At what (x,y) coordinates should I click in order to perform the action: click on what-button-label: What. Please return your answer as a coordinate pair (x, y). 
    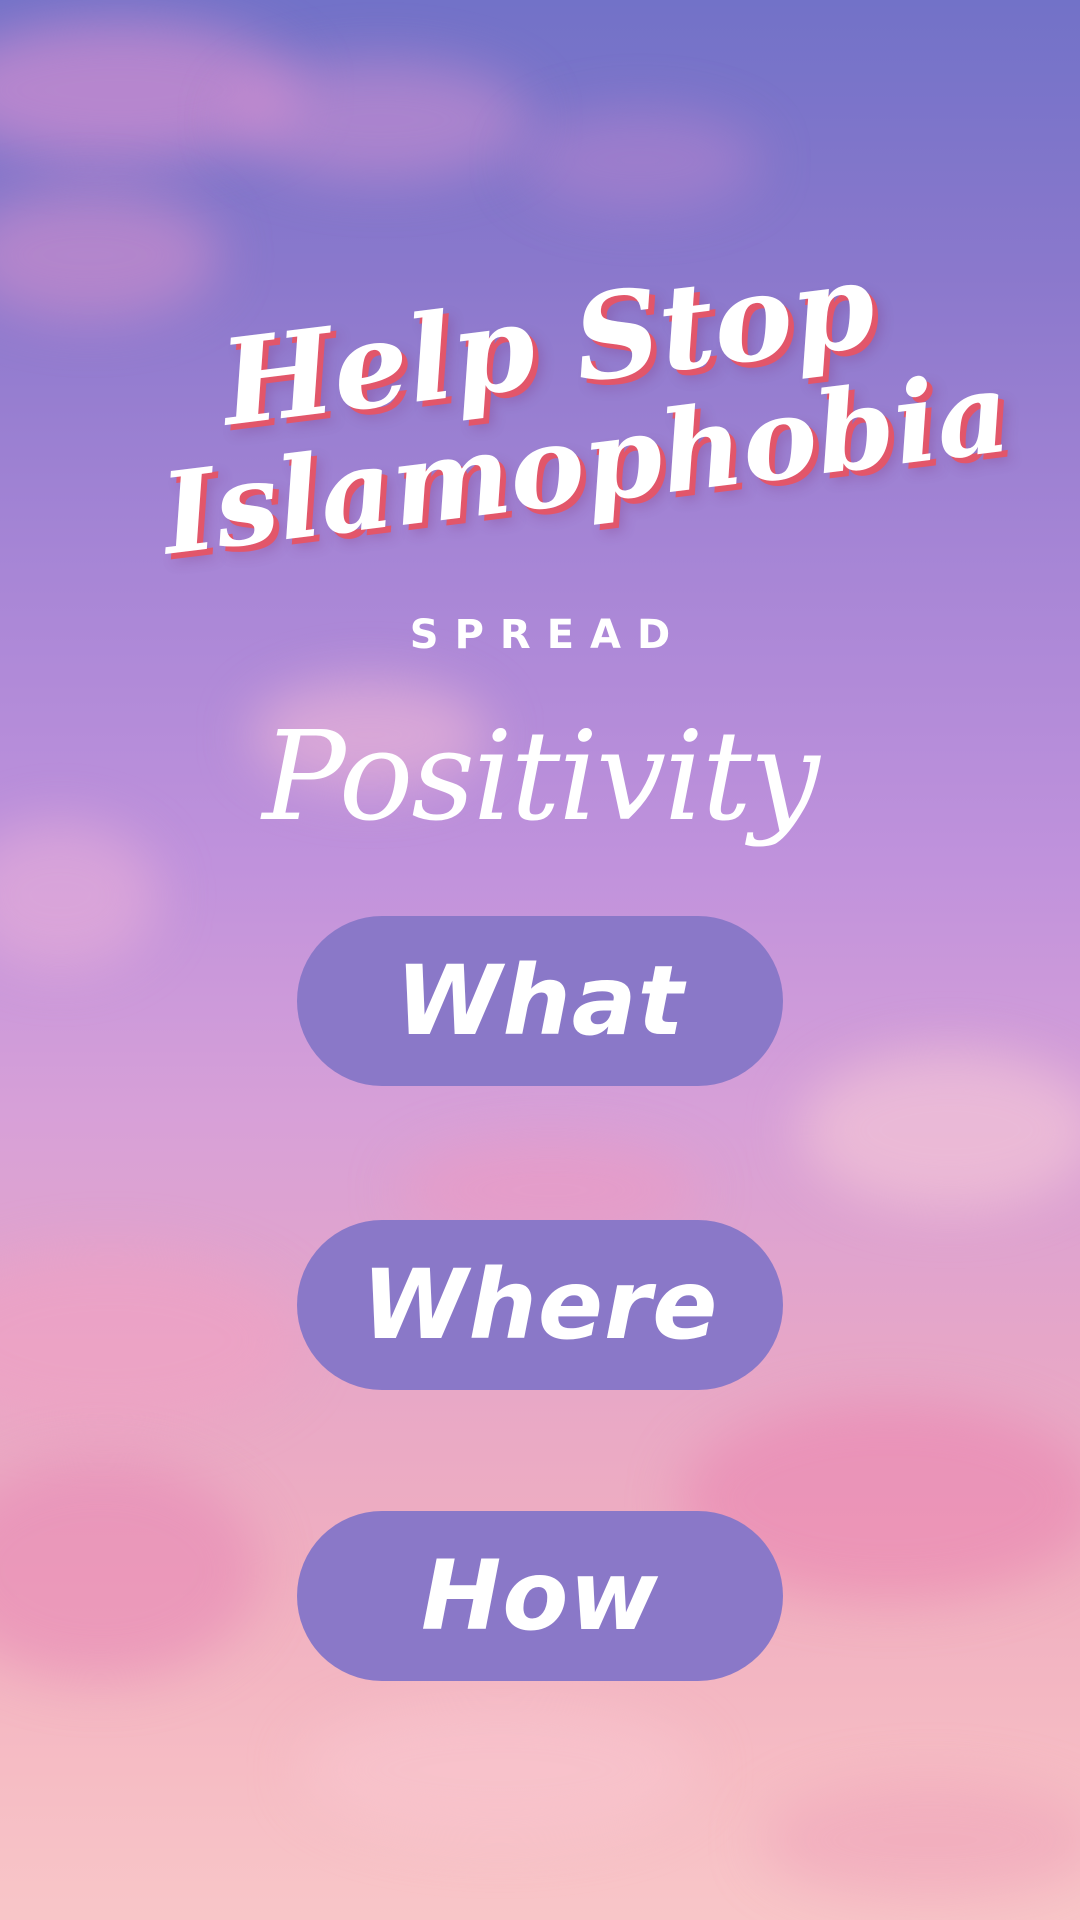
    Looking at the image, I should click on (540, 1001).